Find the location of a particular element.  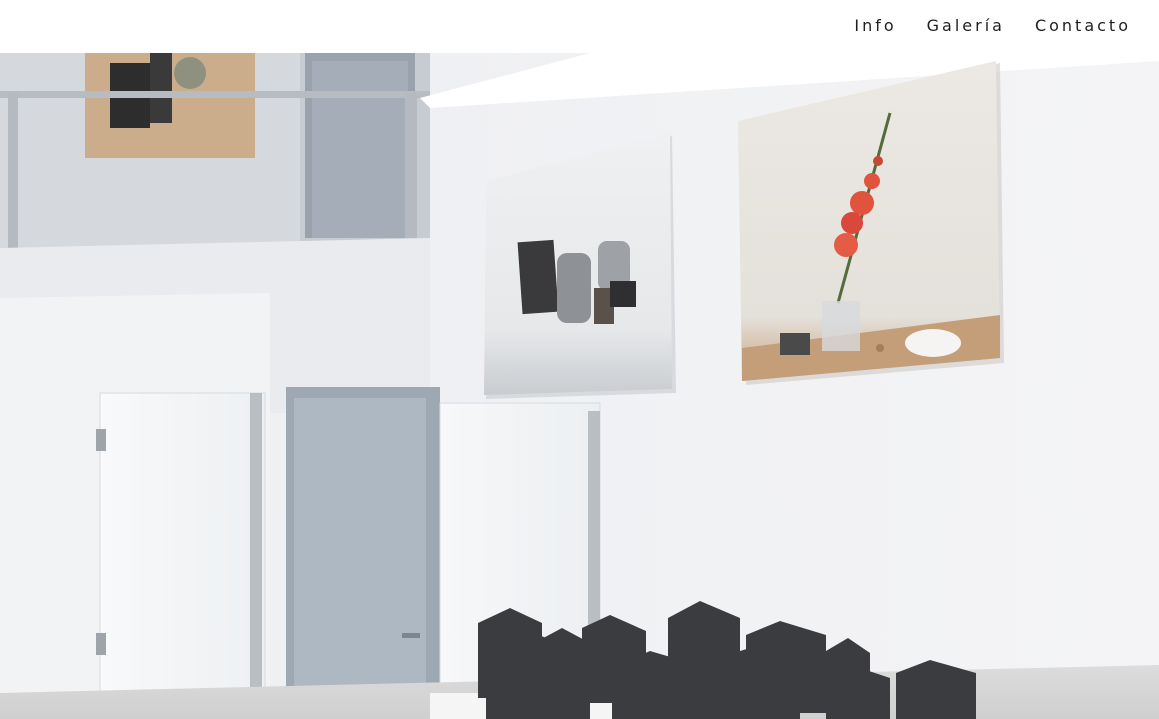

gallery-door is located at coordinates (363, 553).